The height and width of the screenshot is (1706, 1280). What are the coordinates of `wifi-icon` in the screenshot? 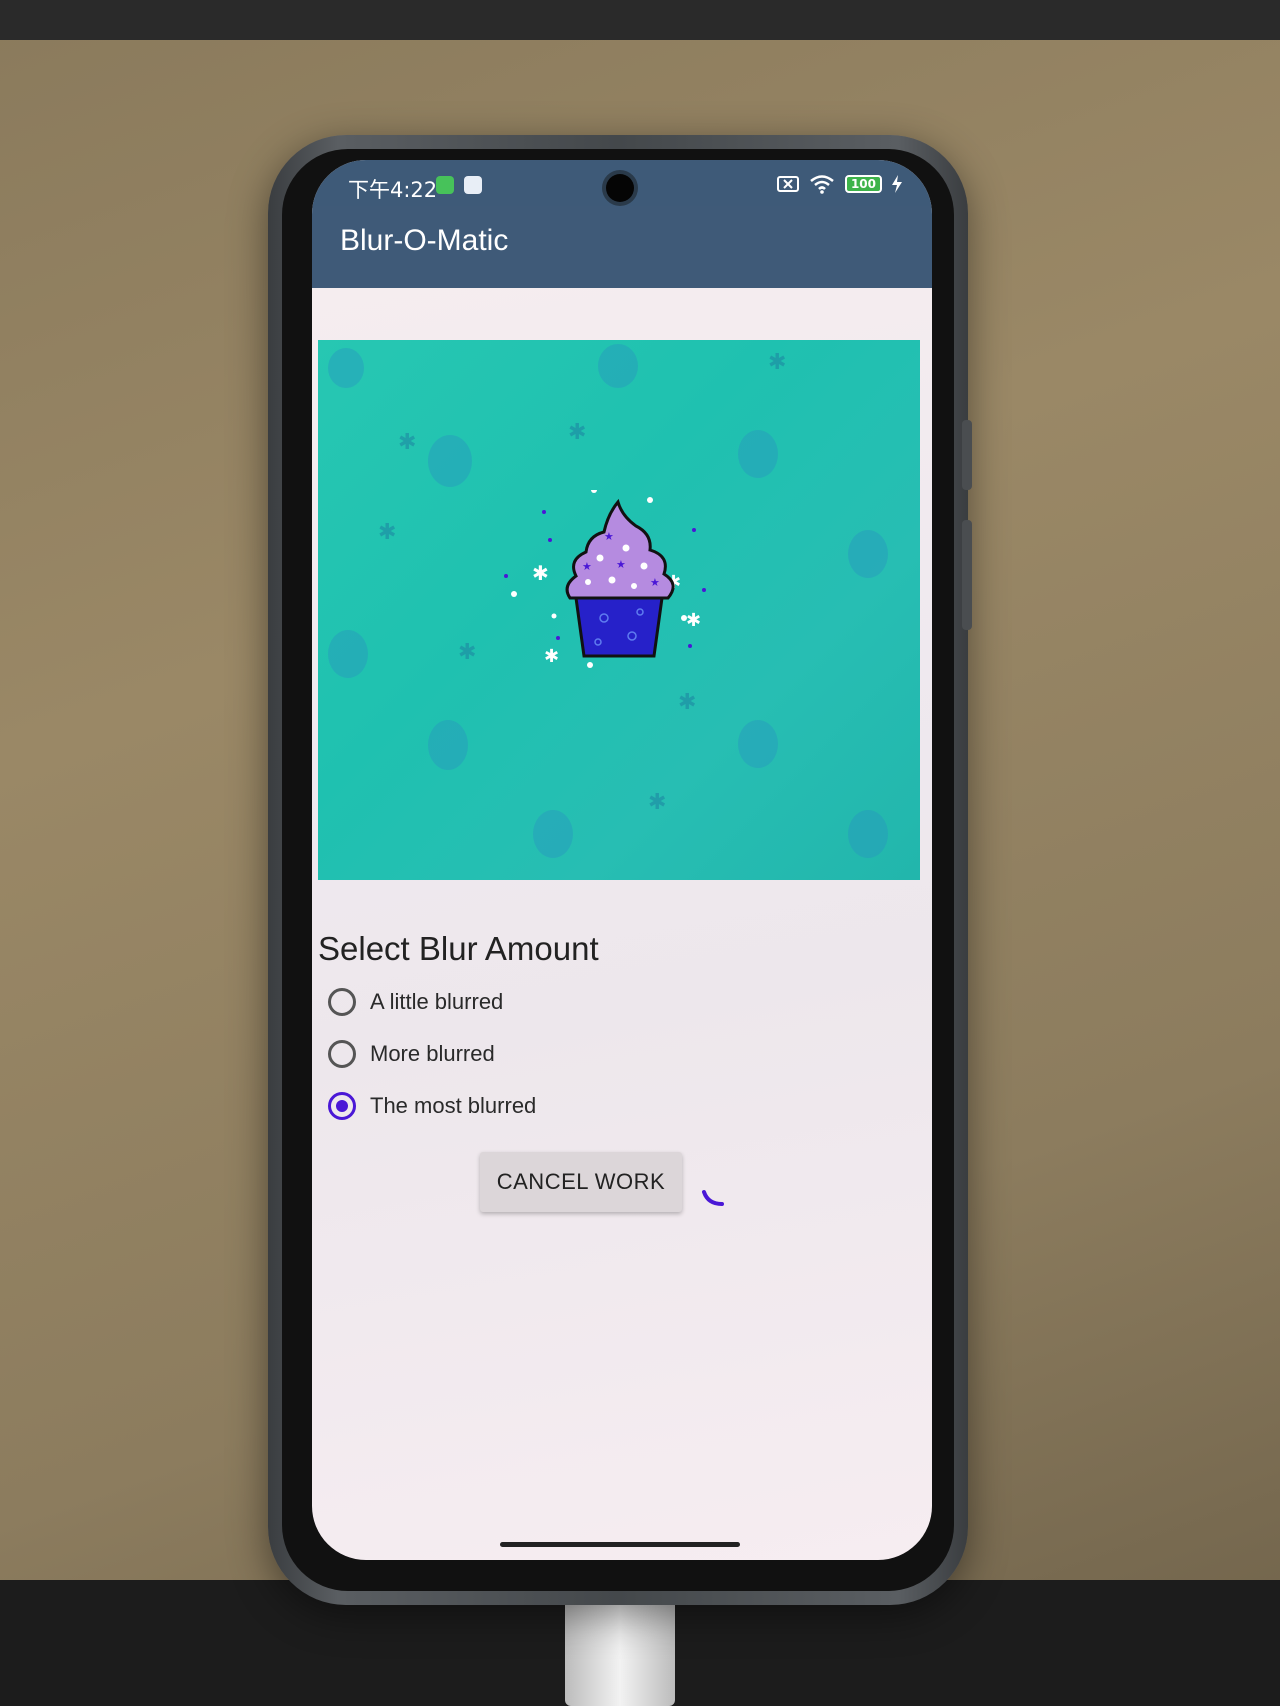 It's located at (822, 184).